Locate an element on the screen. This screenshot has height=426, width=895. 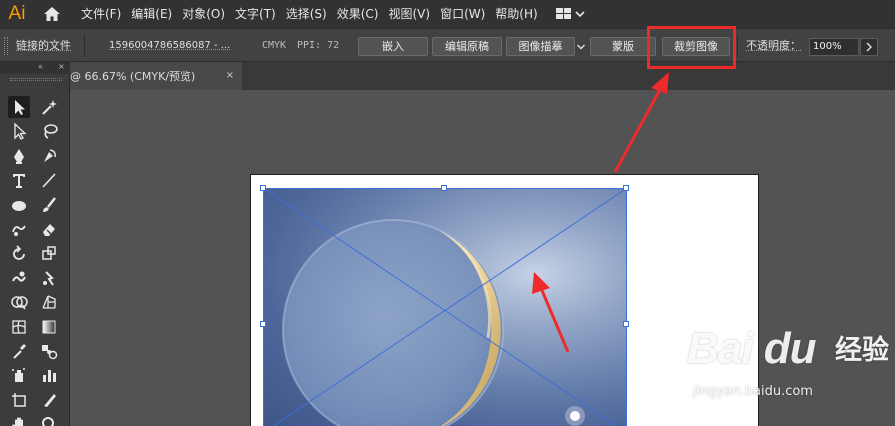
watermark-logo: Bai du is located at coordinates (751, 348).